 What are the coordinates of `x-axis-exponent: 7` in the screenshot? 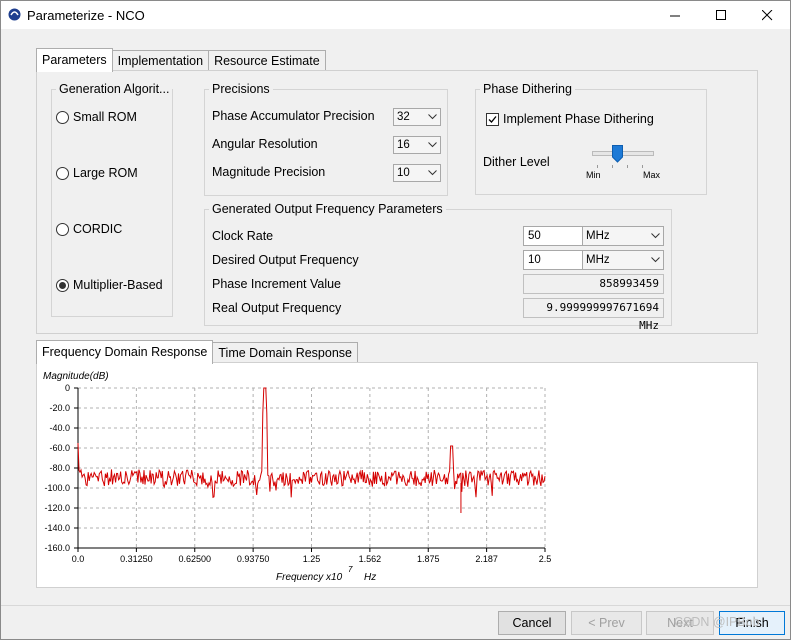 It's located at (350, 569).